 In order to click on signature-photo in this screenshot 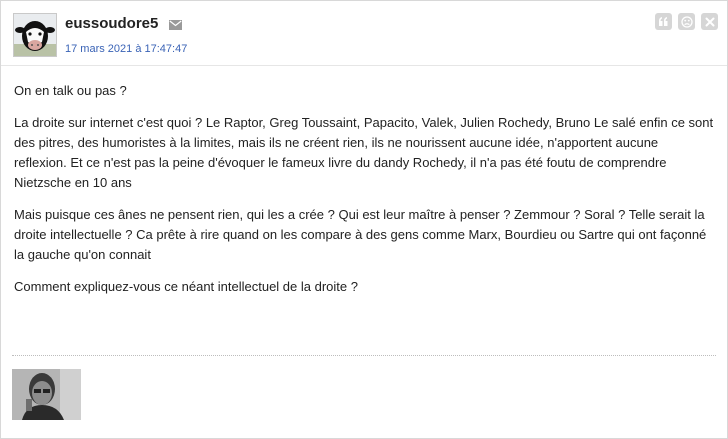, I will do `click(46, 394)`.